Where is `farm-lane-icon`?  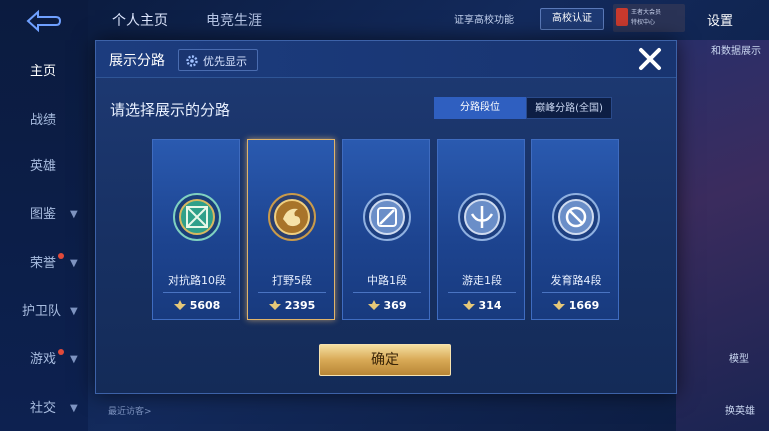 farm-lane-icon is located at coordinates (576, 217).